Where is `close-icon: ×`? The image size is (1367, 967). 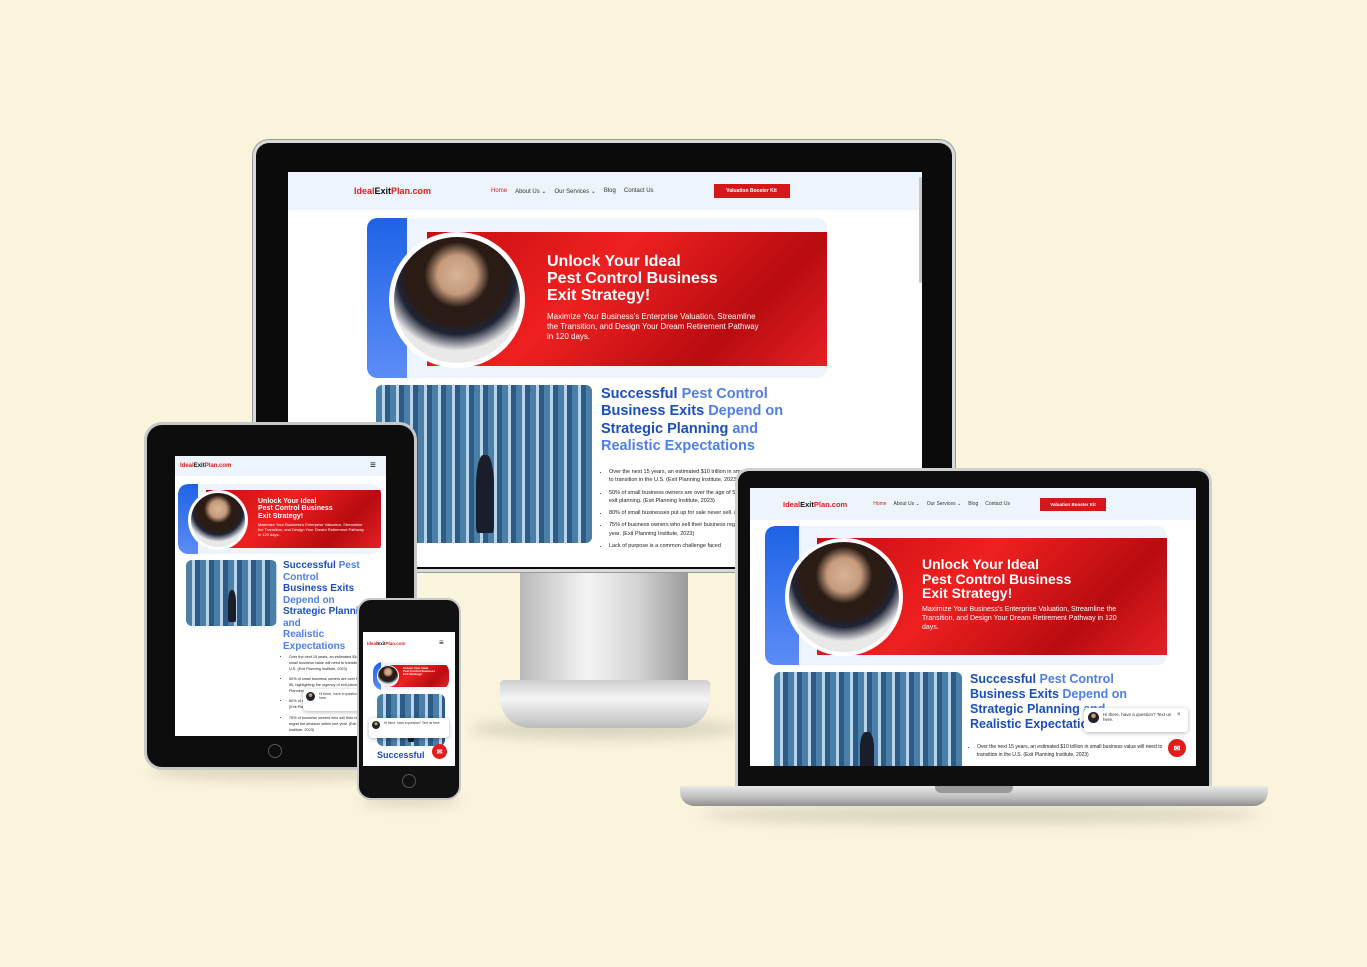 close-icon: × is located at coordinates (1179, 715).